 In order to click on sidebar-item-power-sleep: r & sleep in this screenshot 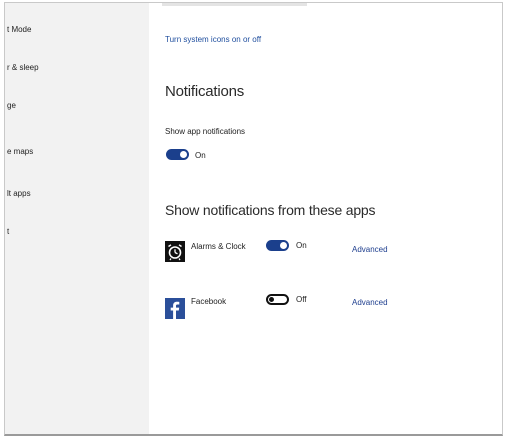, I will do `click(23, 67)`.